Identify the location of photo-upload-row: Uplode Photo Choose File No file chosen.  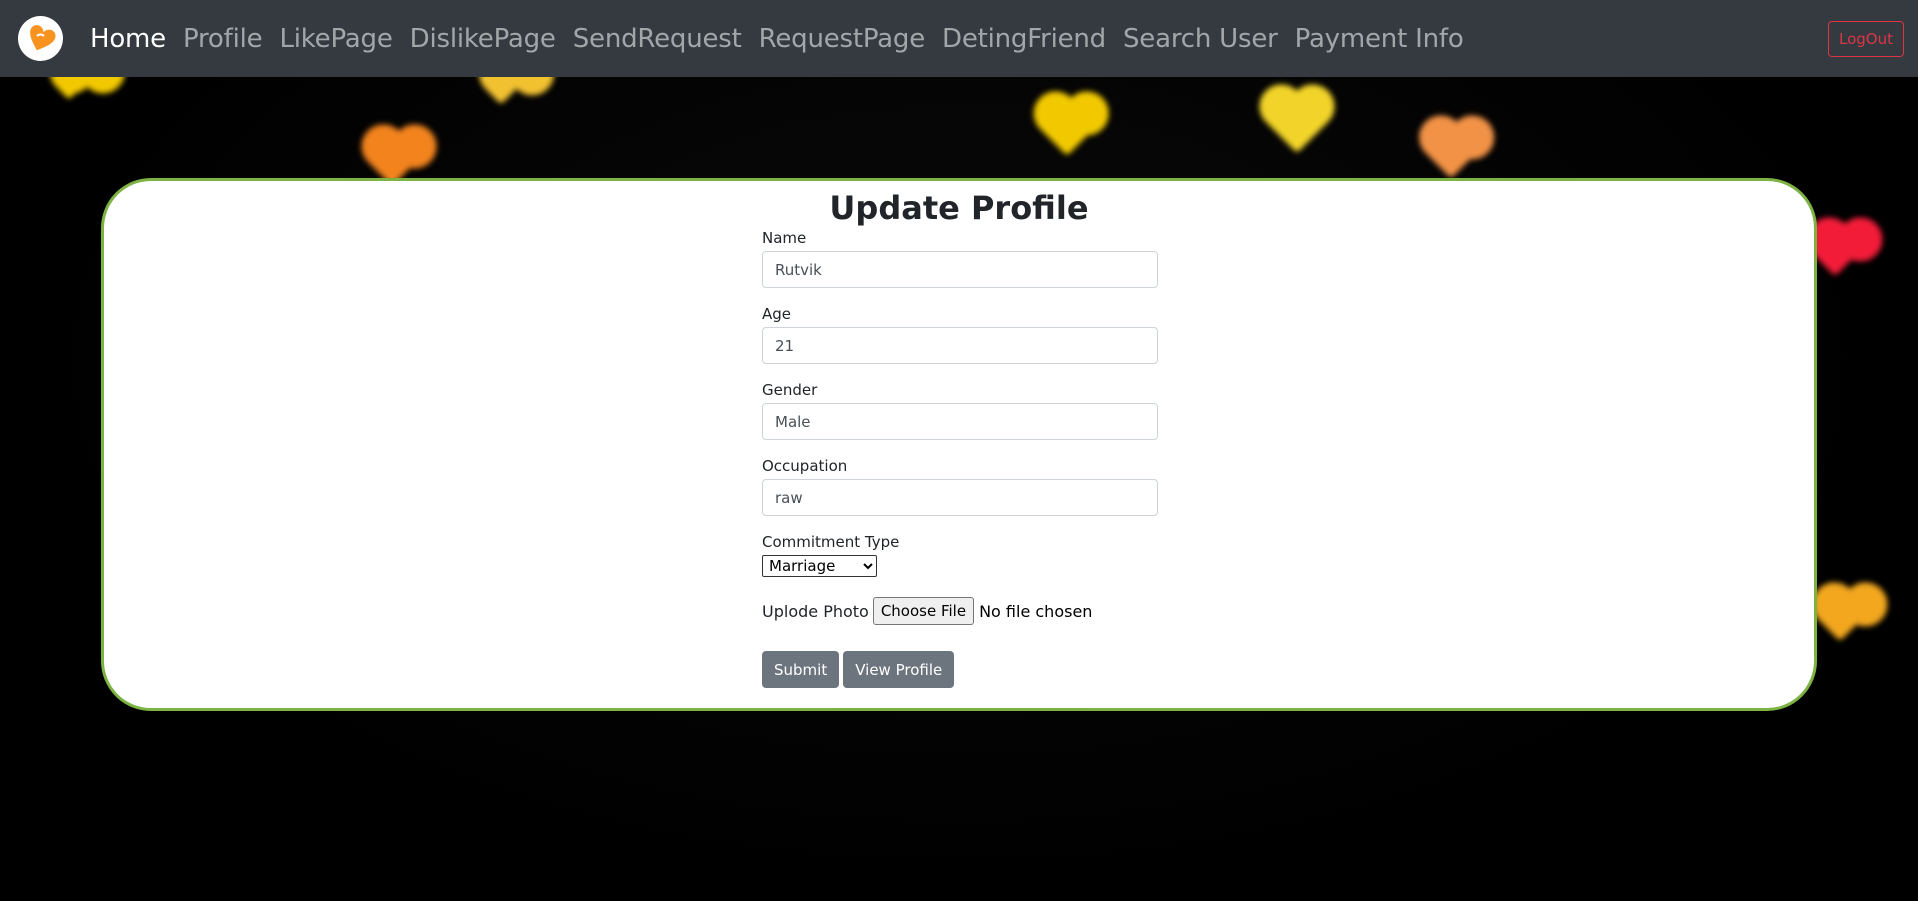
(962, 611).